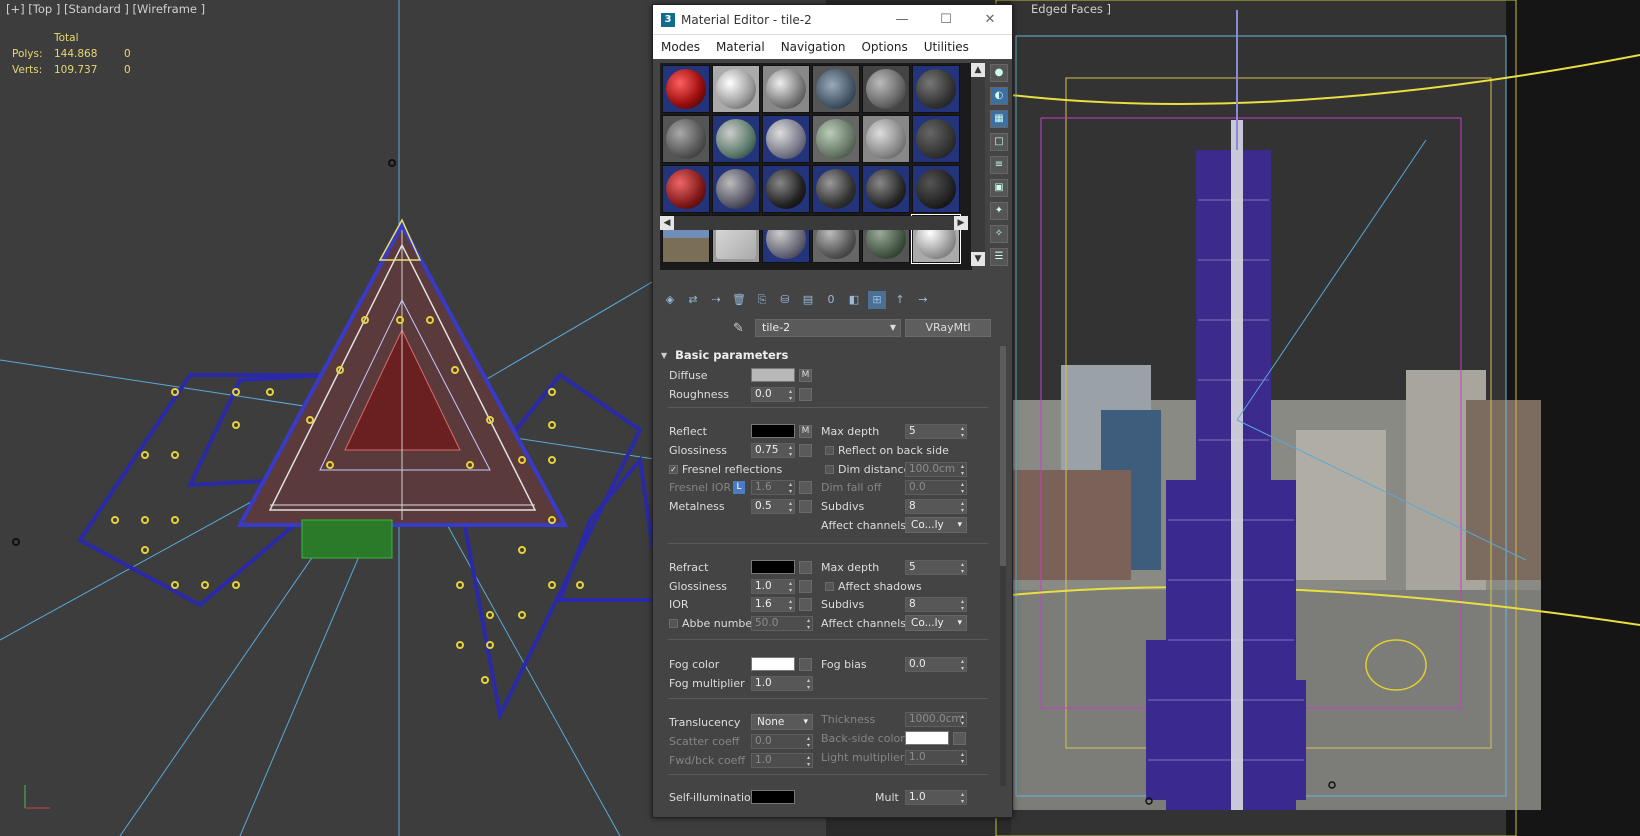 This screenshot has width=1640, height=836. I want to click on abbe-spinner: 50.0, so click(782, 623).